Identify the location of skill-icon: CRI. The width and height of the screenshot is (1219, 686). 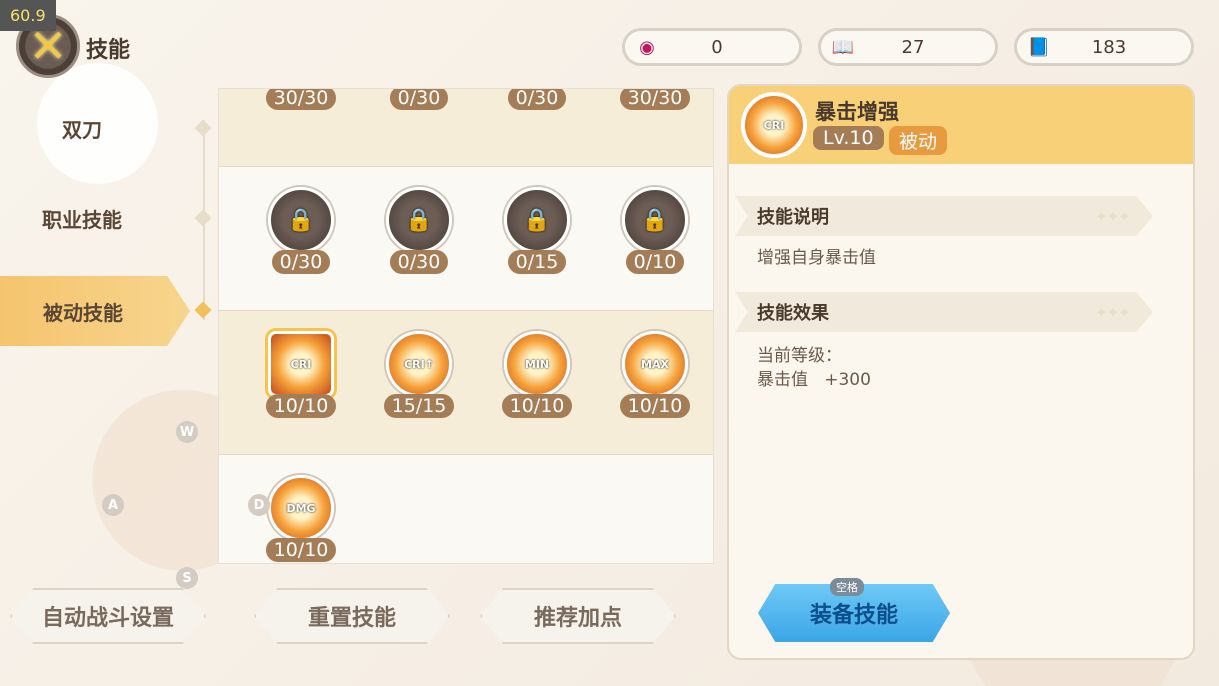
(301, 364).